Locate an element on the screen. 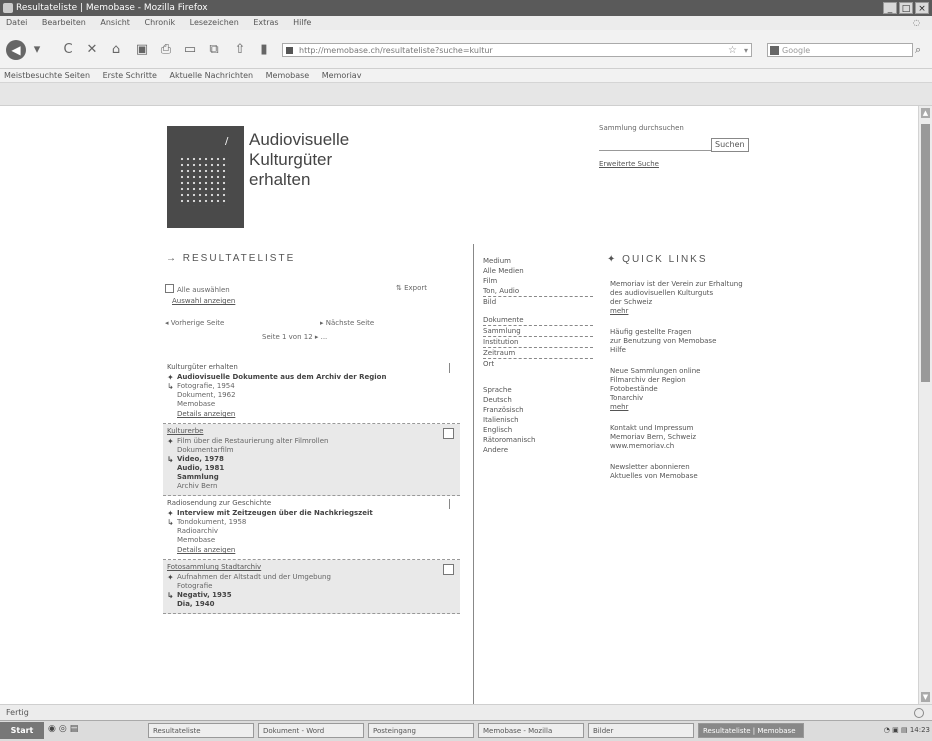 This screenshot has height=741, width=932. close-button: × is located at coordinates (922, 8).